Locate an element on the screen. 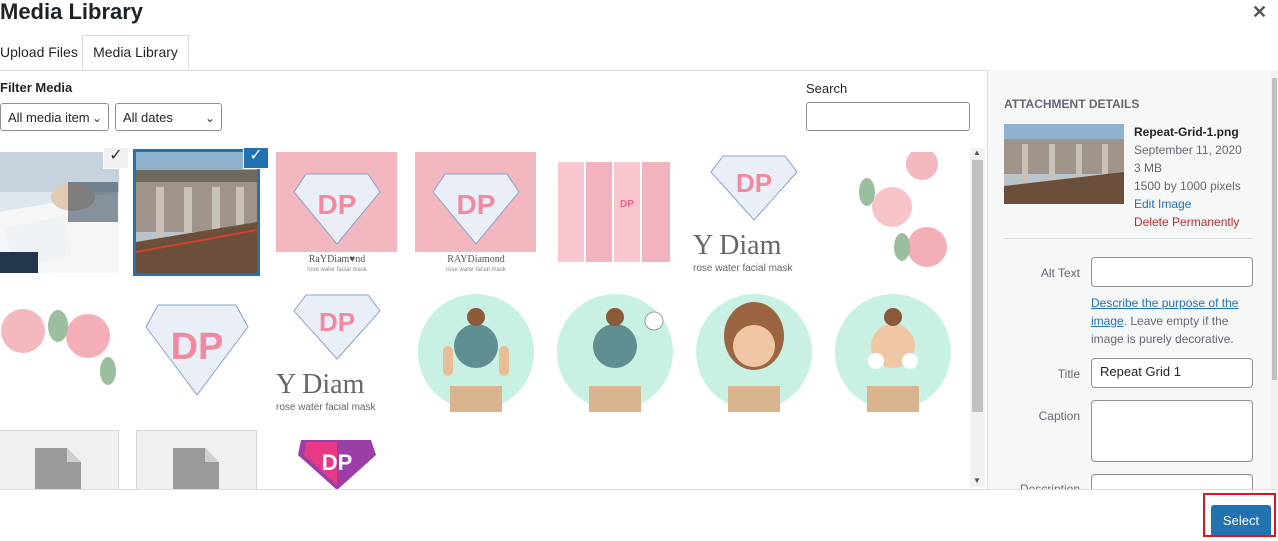 This screenshot has height=541, width=1278. highlight-box is located at coordinates (1239, 515).